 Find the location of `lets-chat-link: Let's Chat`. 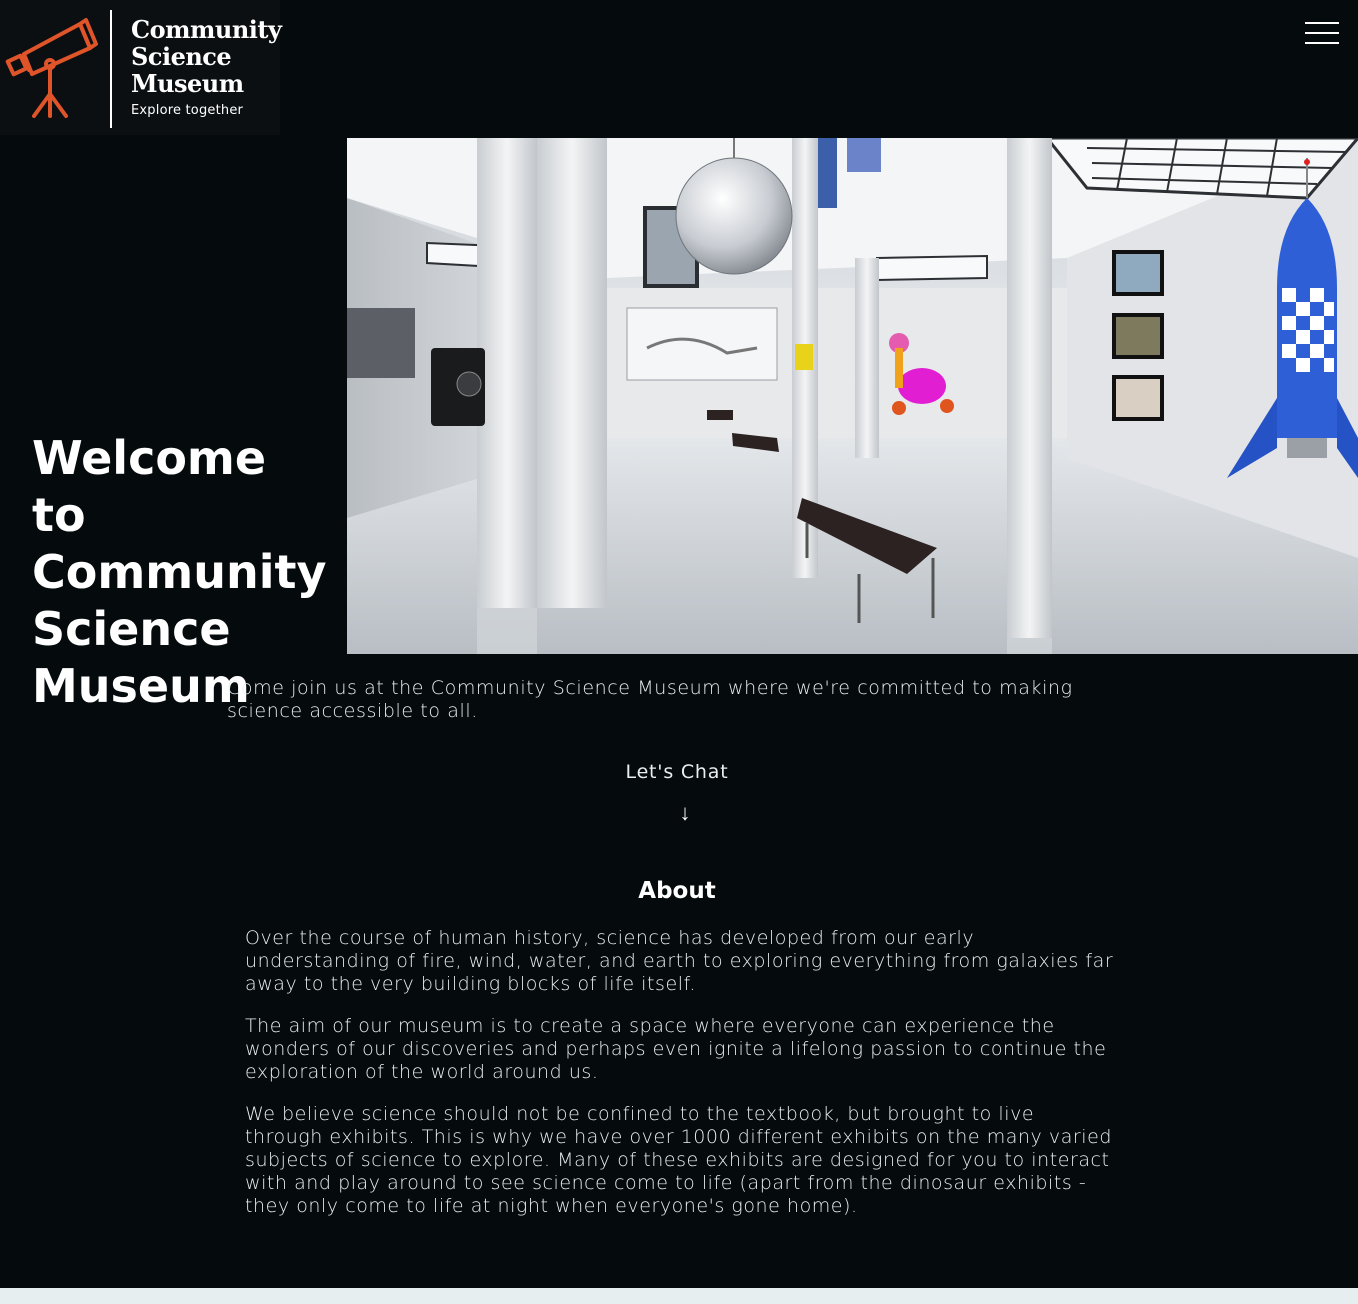

lets-chat-link: Let's Chat is located at coordinates (677, 772).